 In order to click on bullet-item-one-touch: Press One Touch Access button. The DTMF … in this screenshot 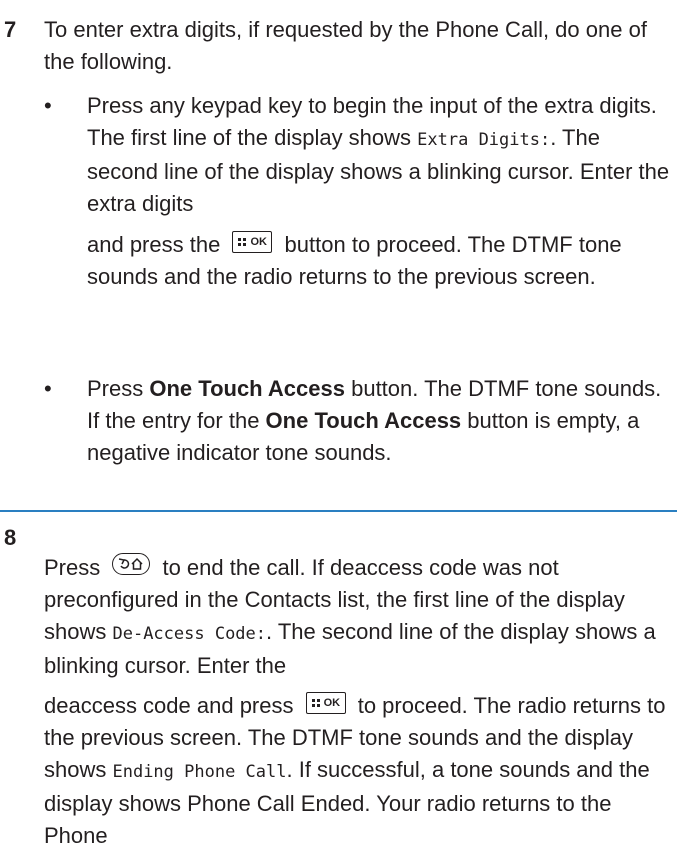, I will do `click(374, 420)`.